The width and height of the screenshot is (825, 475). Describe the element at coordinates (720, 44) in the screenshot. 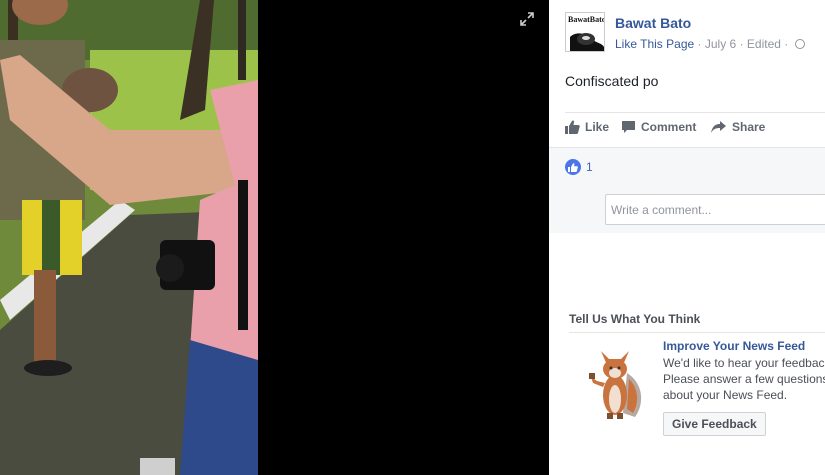

I see `post-date: July 6` at that location.